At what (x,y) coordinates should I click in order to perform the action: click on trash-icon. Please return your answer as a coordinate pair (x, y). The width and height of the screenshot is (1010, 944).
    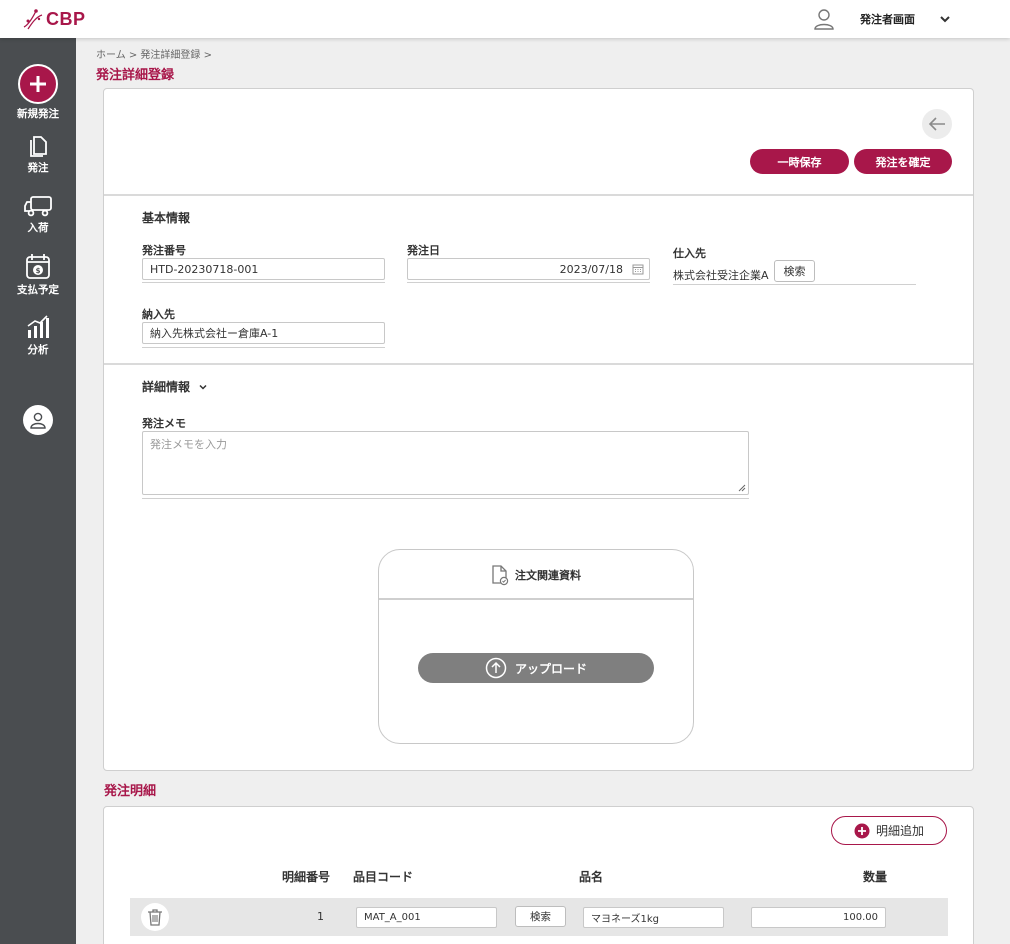
    Looking at the image, I should click on (155, 917).